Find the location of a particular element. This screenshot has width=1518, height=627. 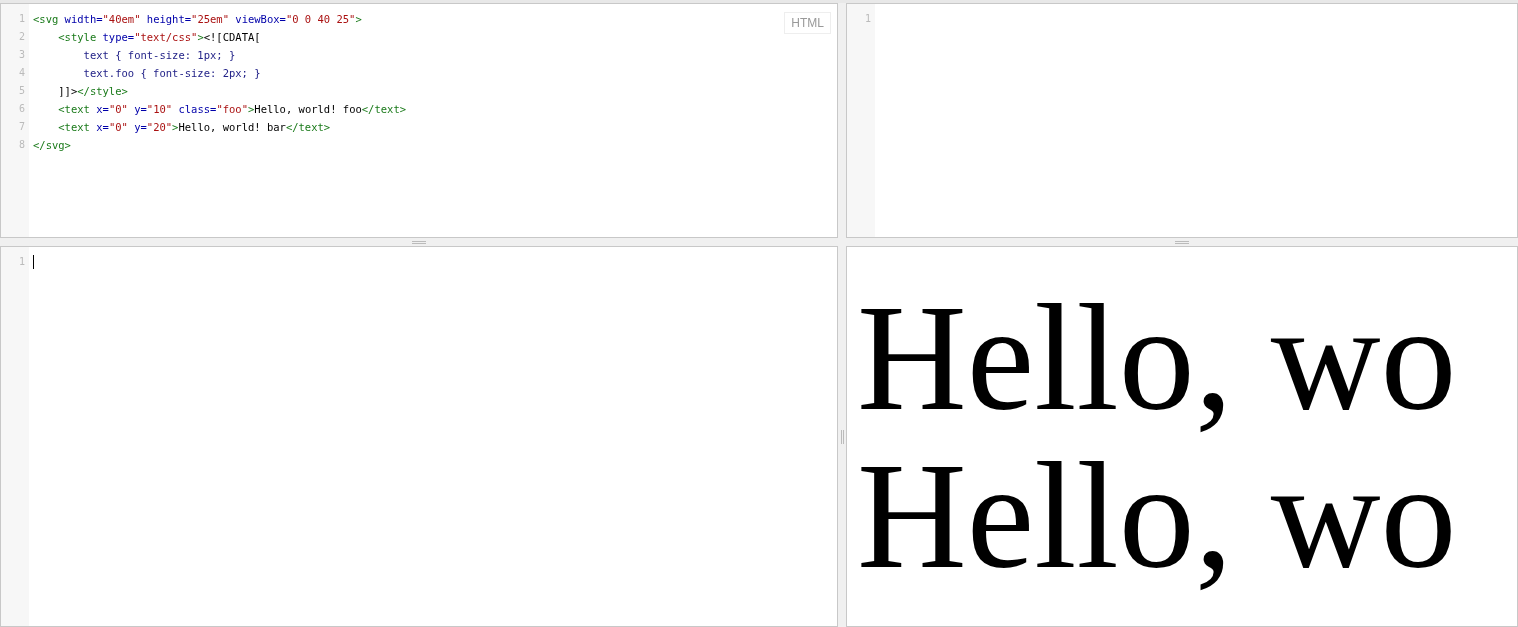

code-line: ]]></style> is located at coordinates (92, 91).